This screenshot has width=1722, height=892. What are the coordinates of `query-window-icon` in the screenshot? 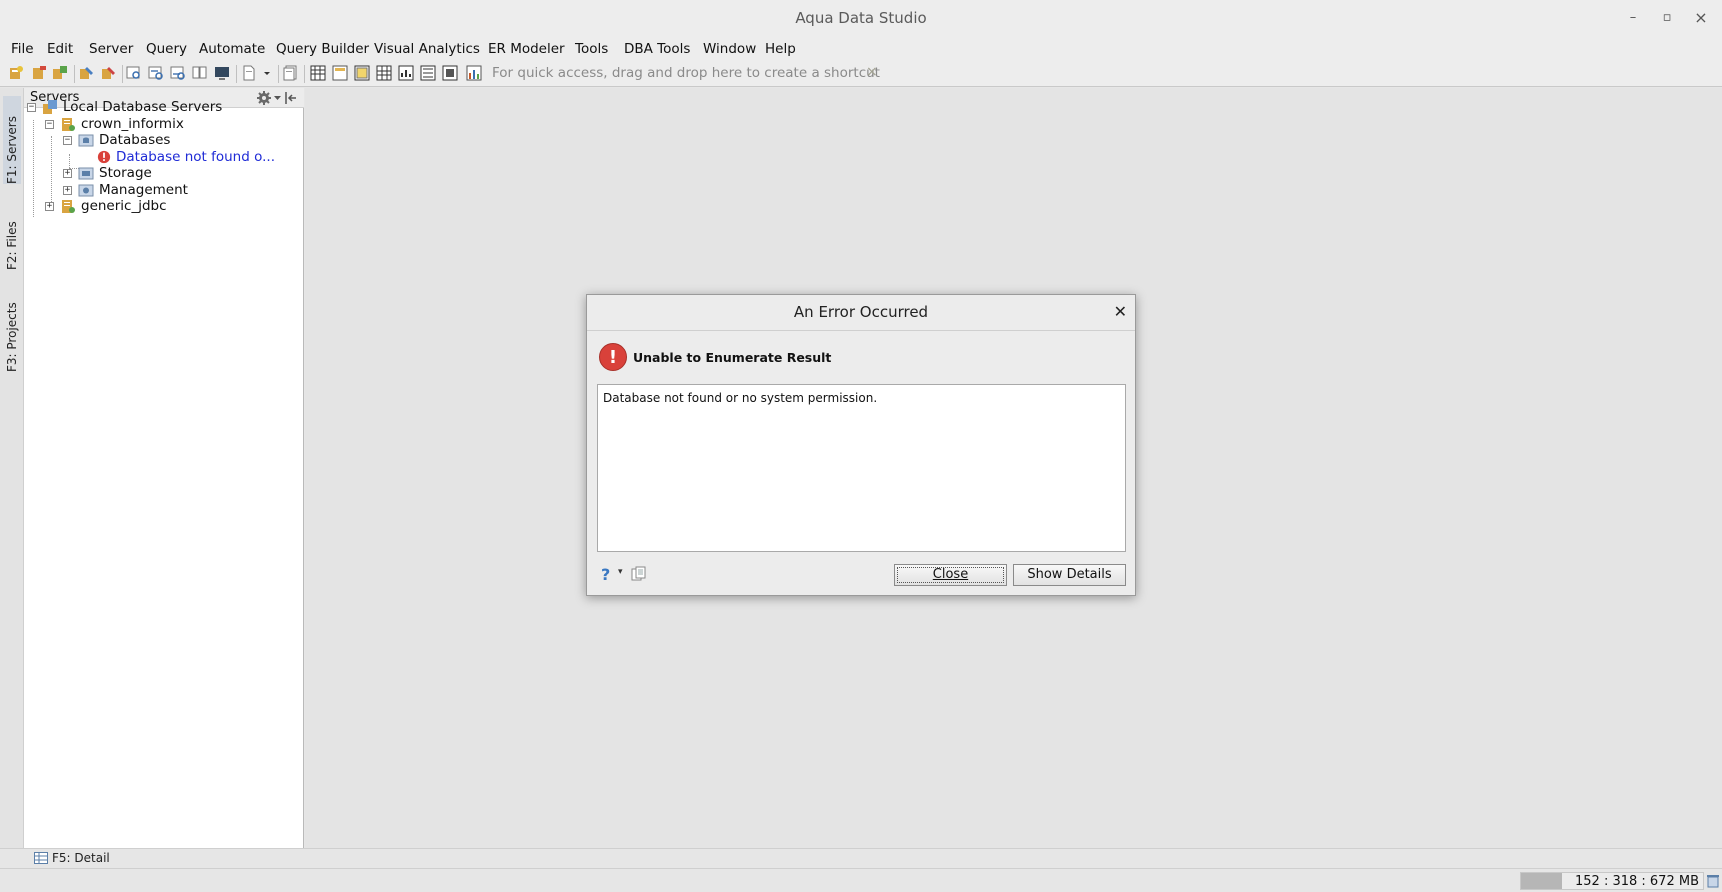 It's located at (134, 73).